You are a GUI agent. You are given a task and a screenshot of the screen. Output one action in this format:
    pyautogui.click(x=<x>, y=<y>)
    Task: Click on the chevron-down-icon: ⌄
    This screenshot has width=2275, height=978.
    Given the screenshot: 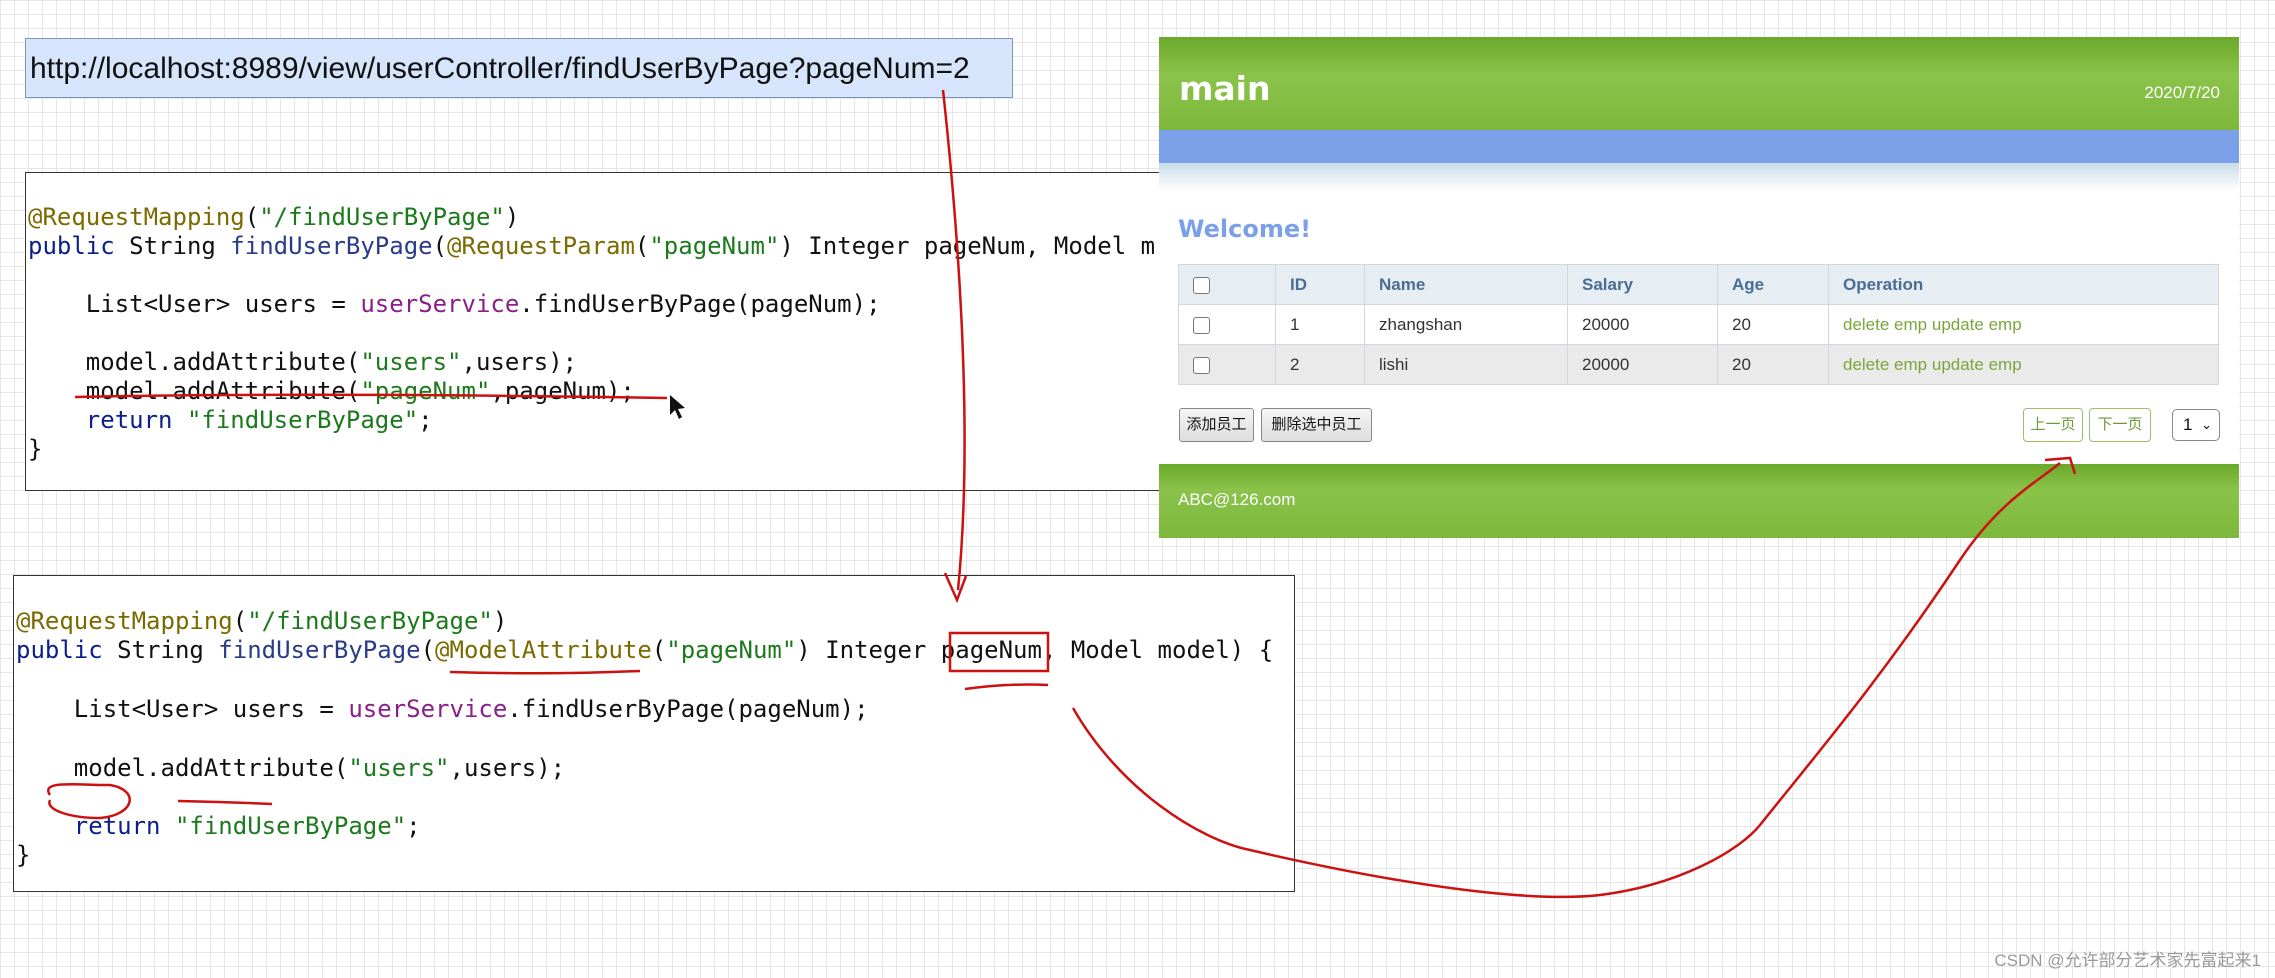 What is the action you would take?
    pyautogui.click(x=2206, y=424)
    